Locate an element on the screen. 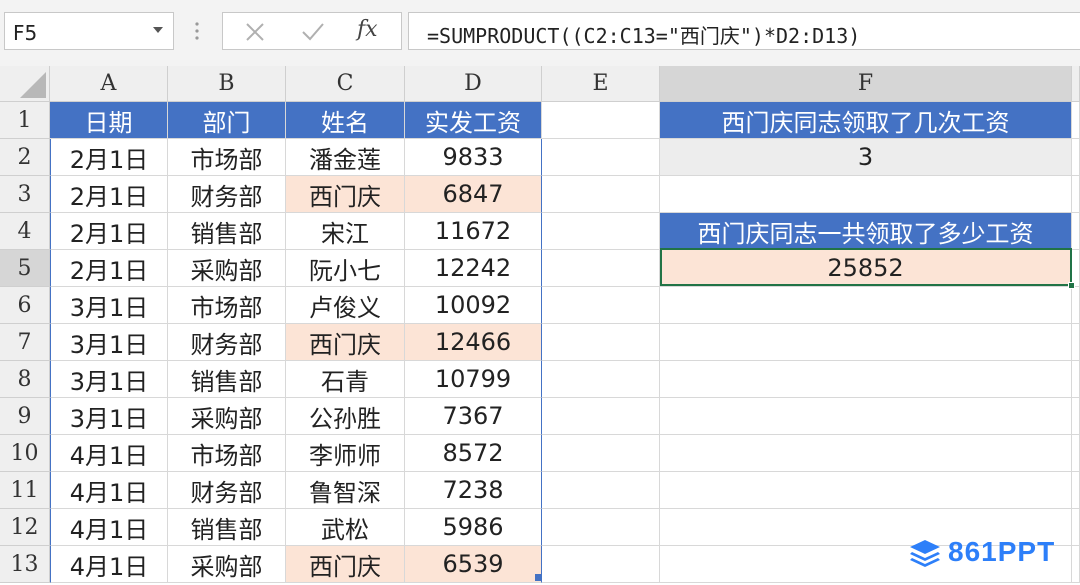  table-resize-handle is located at coordinates (538, 577).